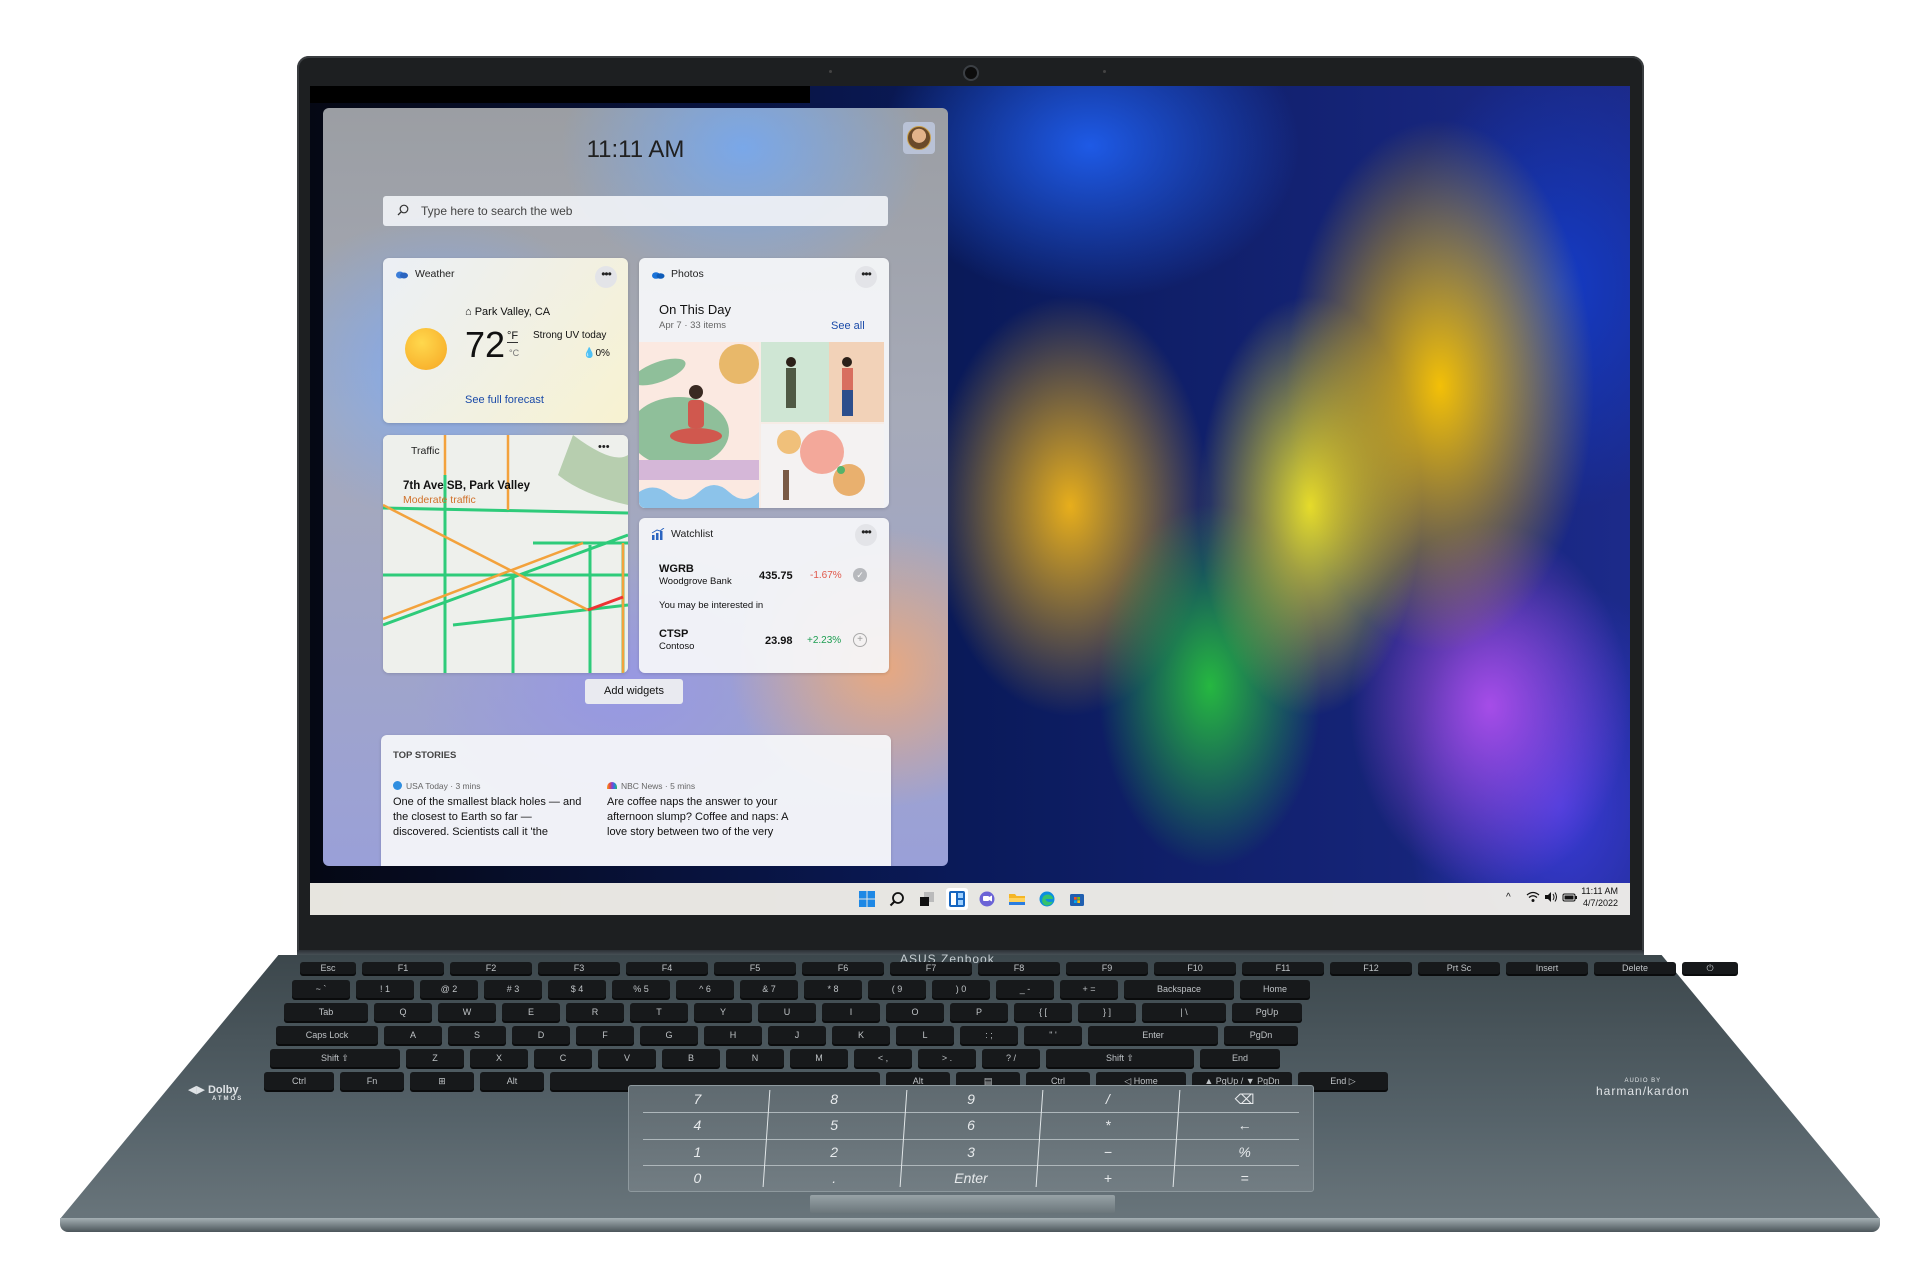 This screenshot has height=1280, width=1920. What do you see at coordinates (1283, 968) in the screenshot?
I see `key-f11: F11` at bounding box center [1283, 968].